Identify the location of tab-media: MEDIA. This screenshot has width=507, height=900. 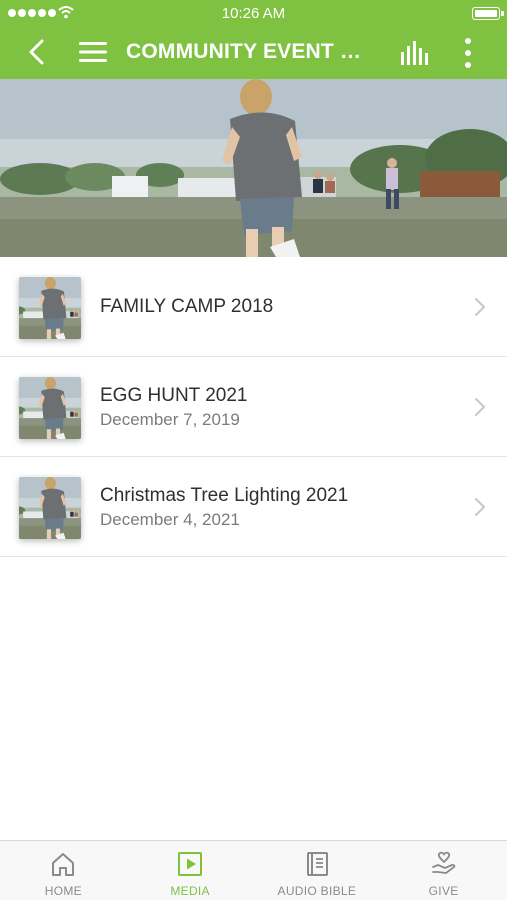
(190, 870).